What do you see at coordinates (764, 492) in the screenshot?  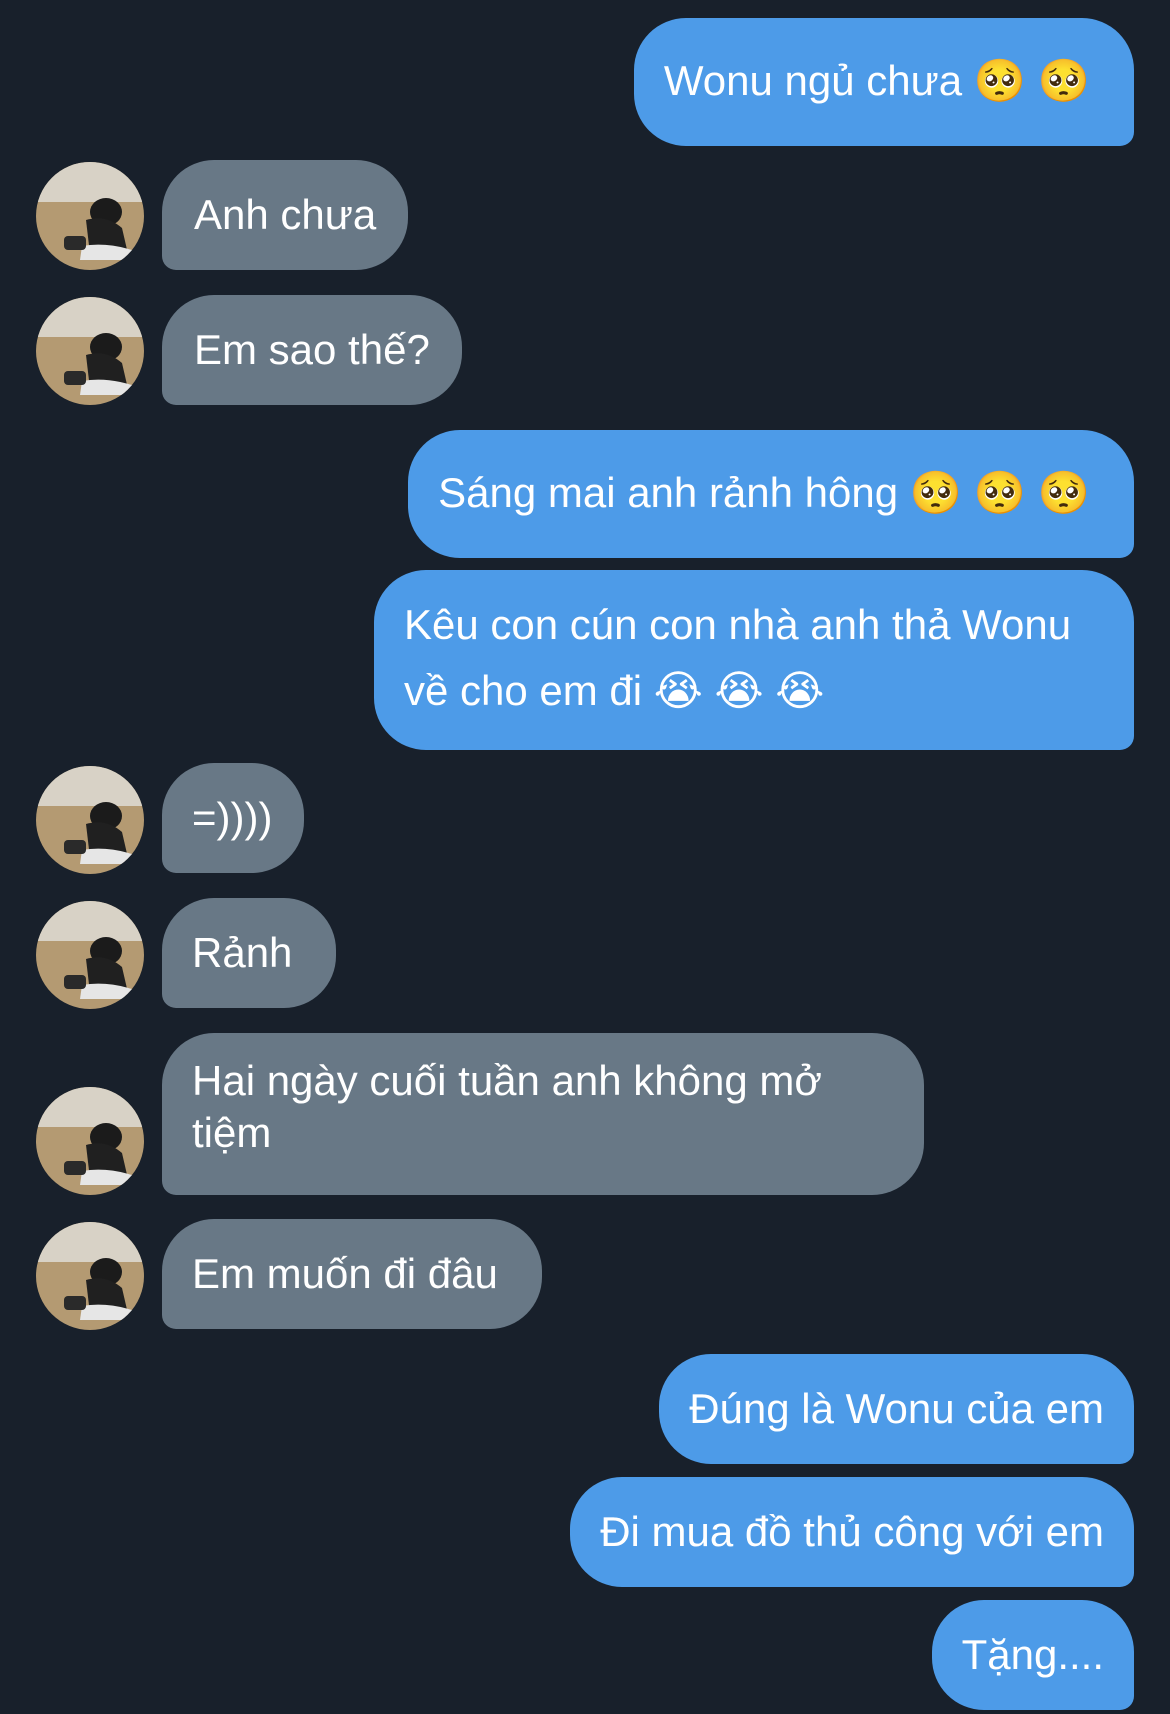 I see `message-text: Sáng mai anh rảnh hông 🥺 🥺 🥺` at bounding box center [764, 492].